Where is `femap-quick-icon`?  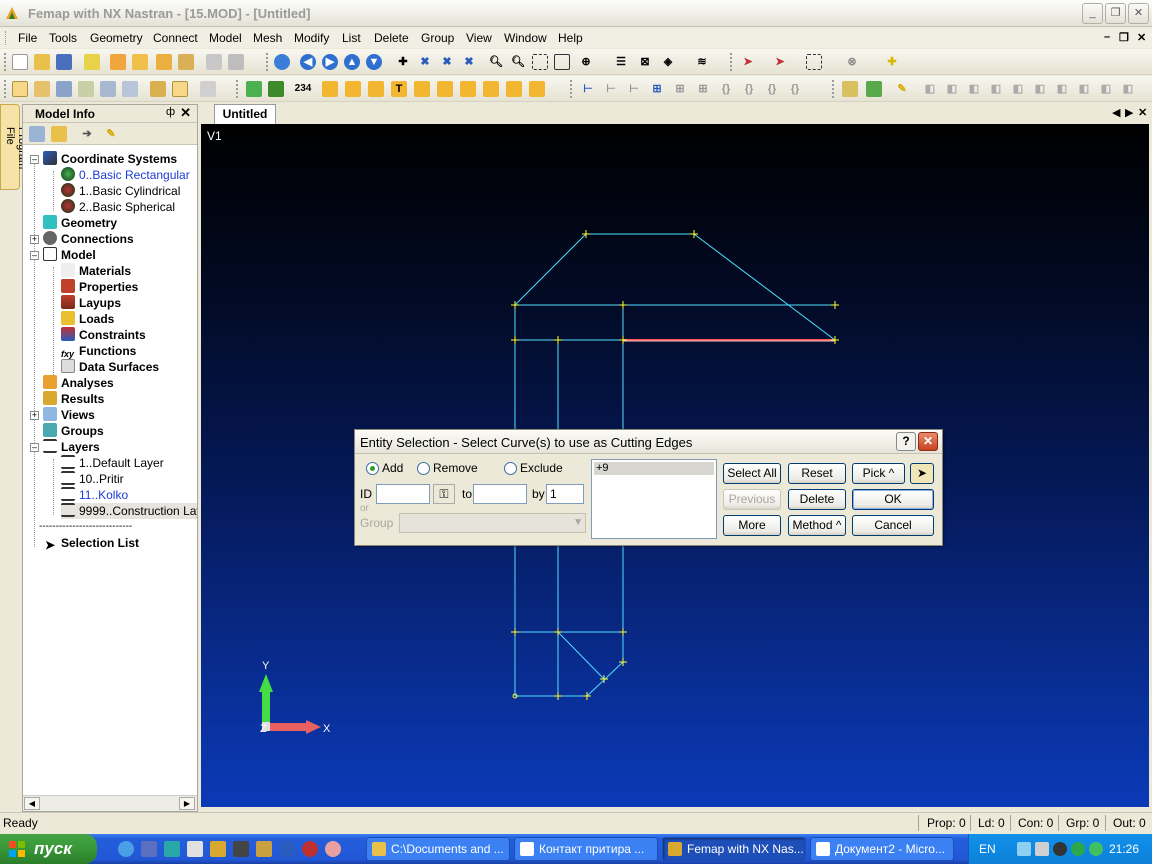 femap-quick-icon is located at coordinates (218, 849).